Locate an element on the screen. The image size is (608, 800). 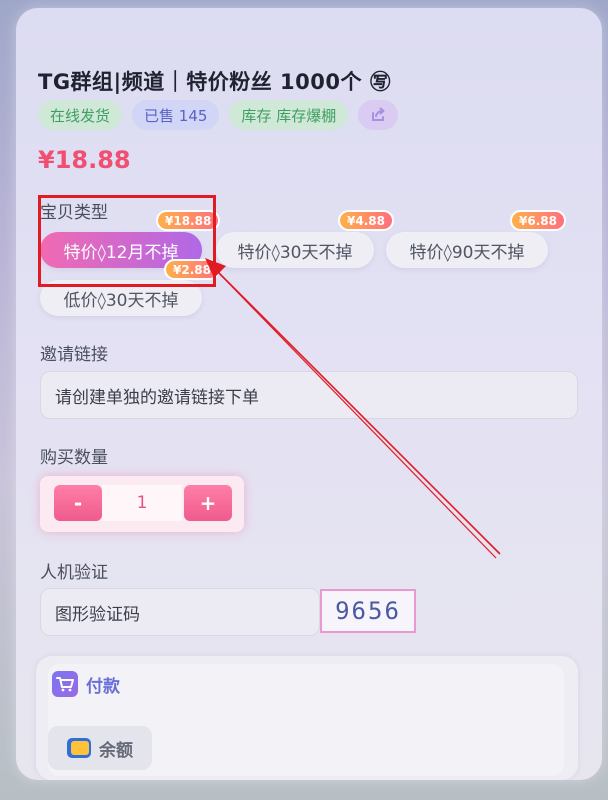
payment-title: 付款 is located at coordinates (103, 686).